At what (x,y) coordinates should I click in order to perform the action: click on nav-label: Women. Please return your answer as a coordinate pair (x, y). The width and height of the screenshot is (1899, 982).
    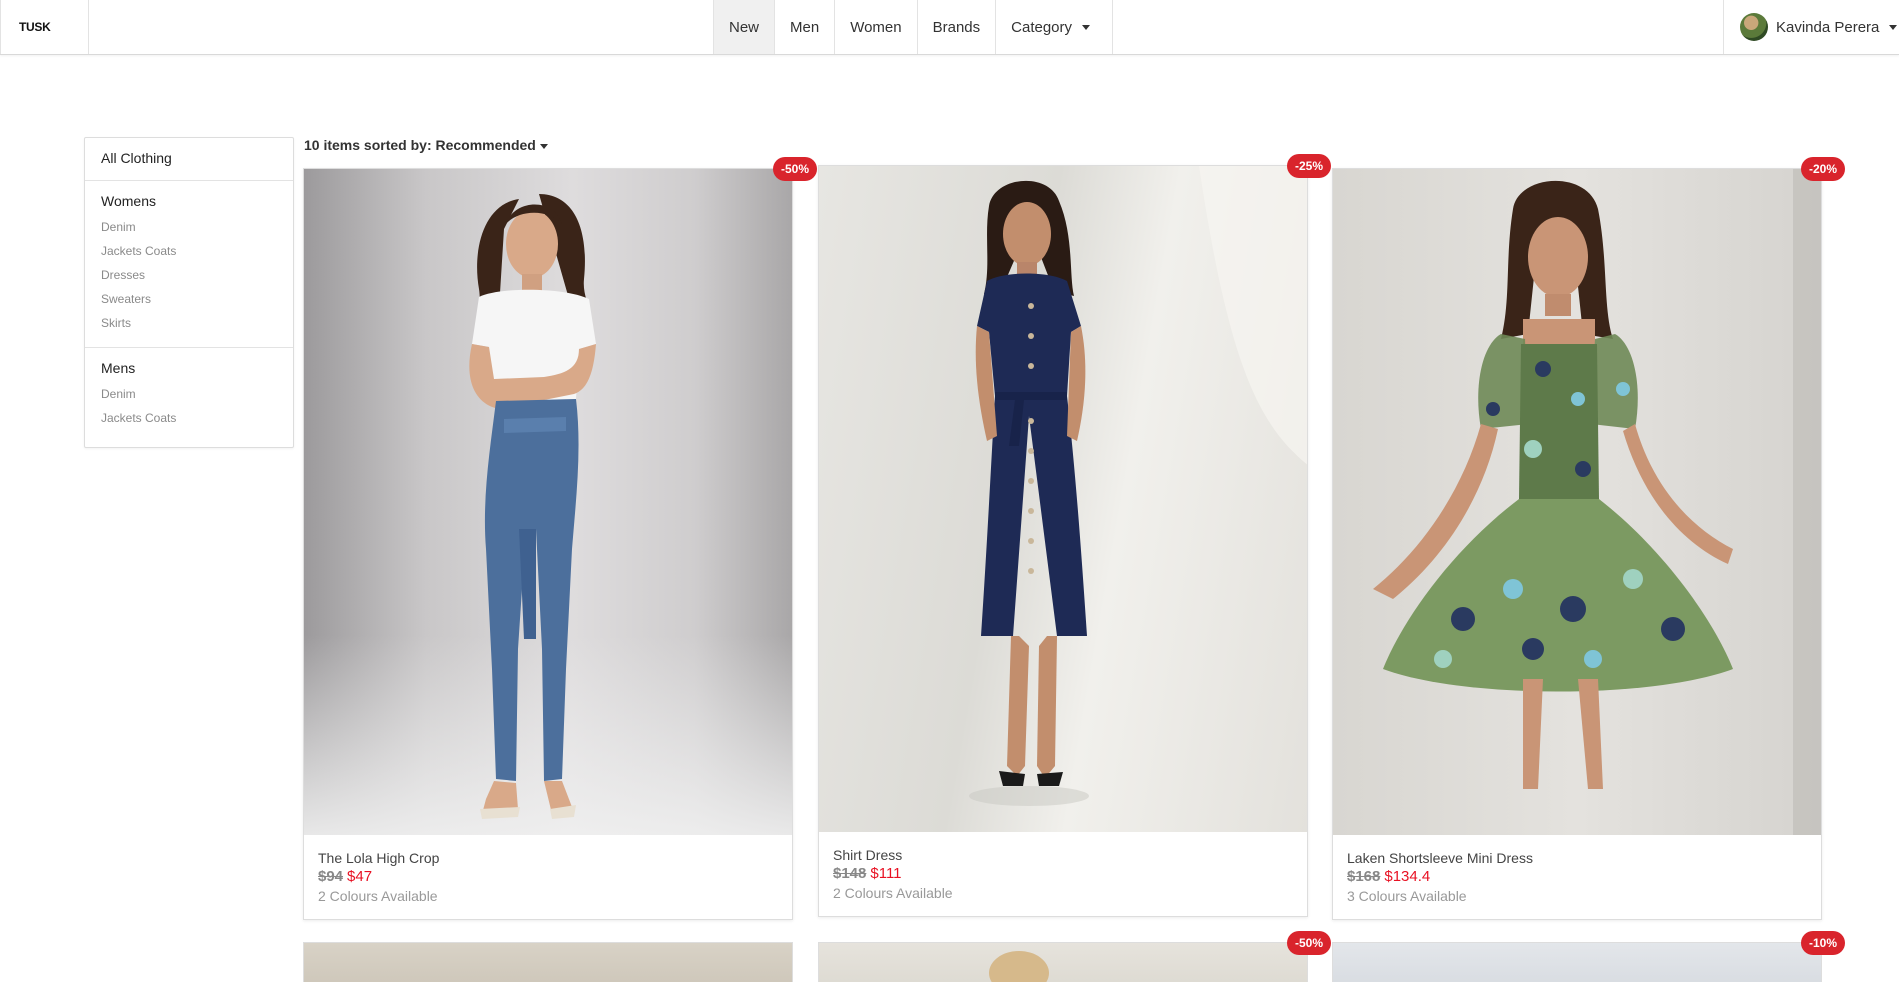
    Looking at the image, I should click on (876, 27).